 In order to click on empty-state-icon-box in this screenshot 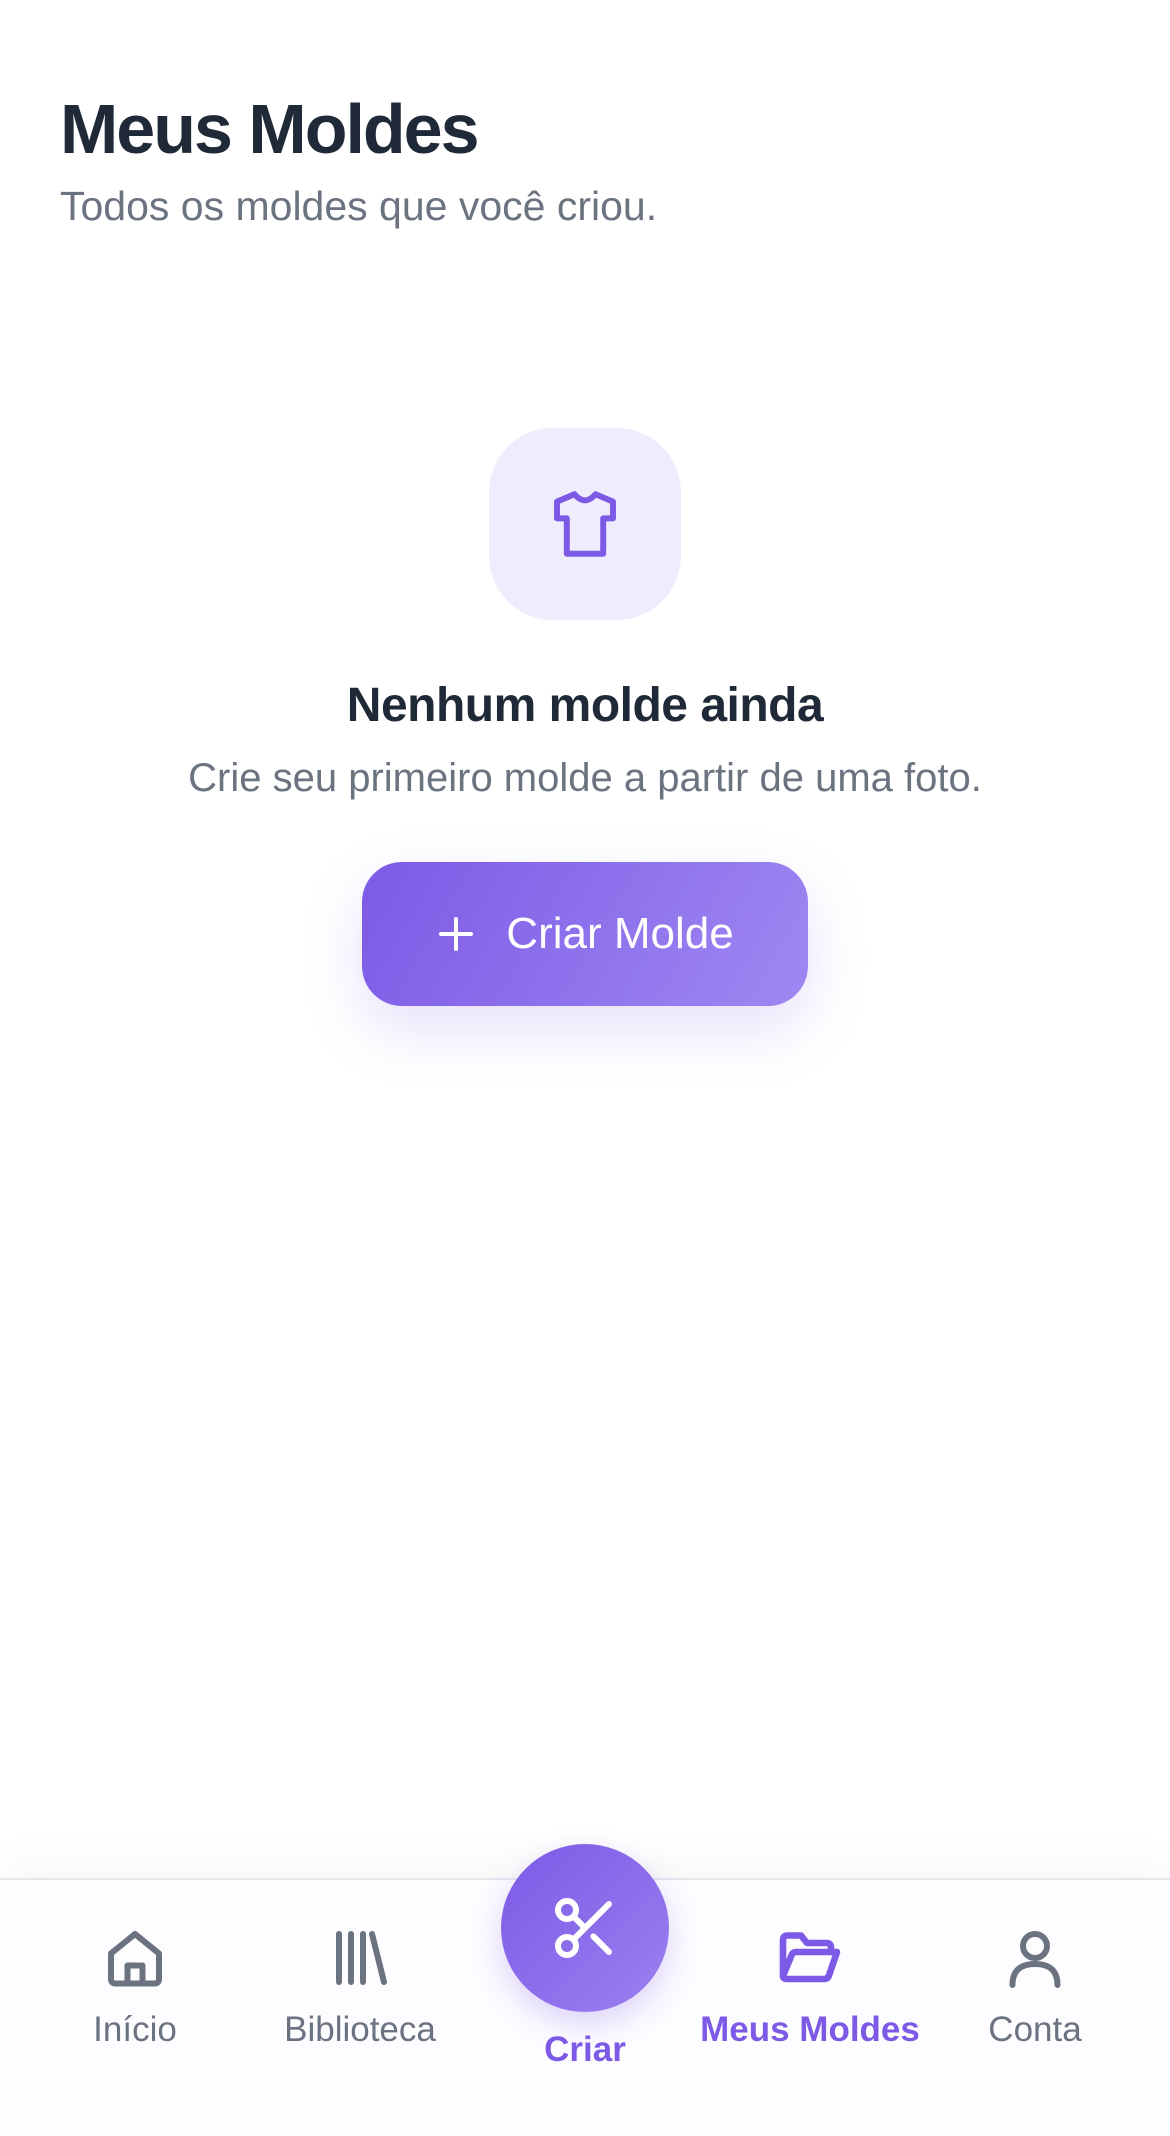, I will do `click(585, 524)`.